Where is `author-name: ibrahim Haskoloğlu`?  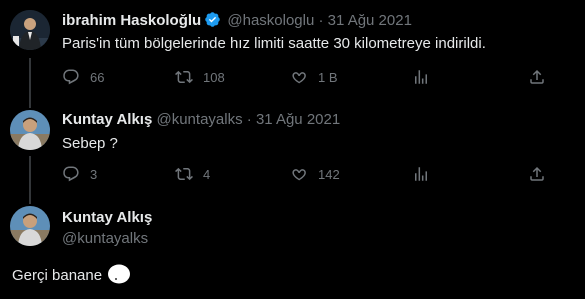
author-name: ibrahim Haskoloğlu is located at coordinates (131, 20).